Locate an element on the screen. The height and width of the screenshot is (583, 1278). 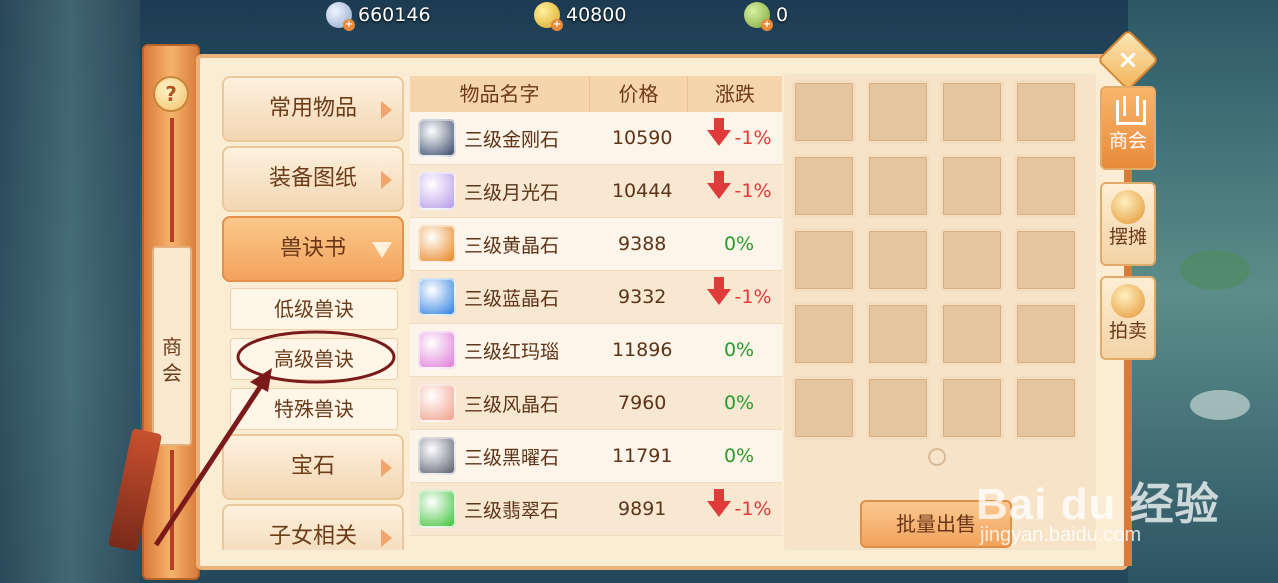
baidu-watermark: Bai du 经验 jingyan.baidu.com is located at coordinates (1106, 508).